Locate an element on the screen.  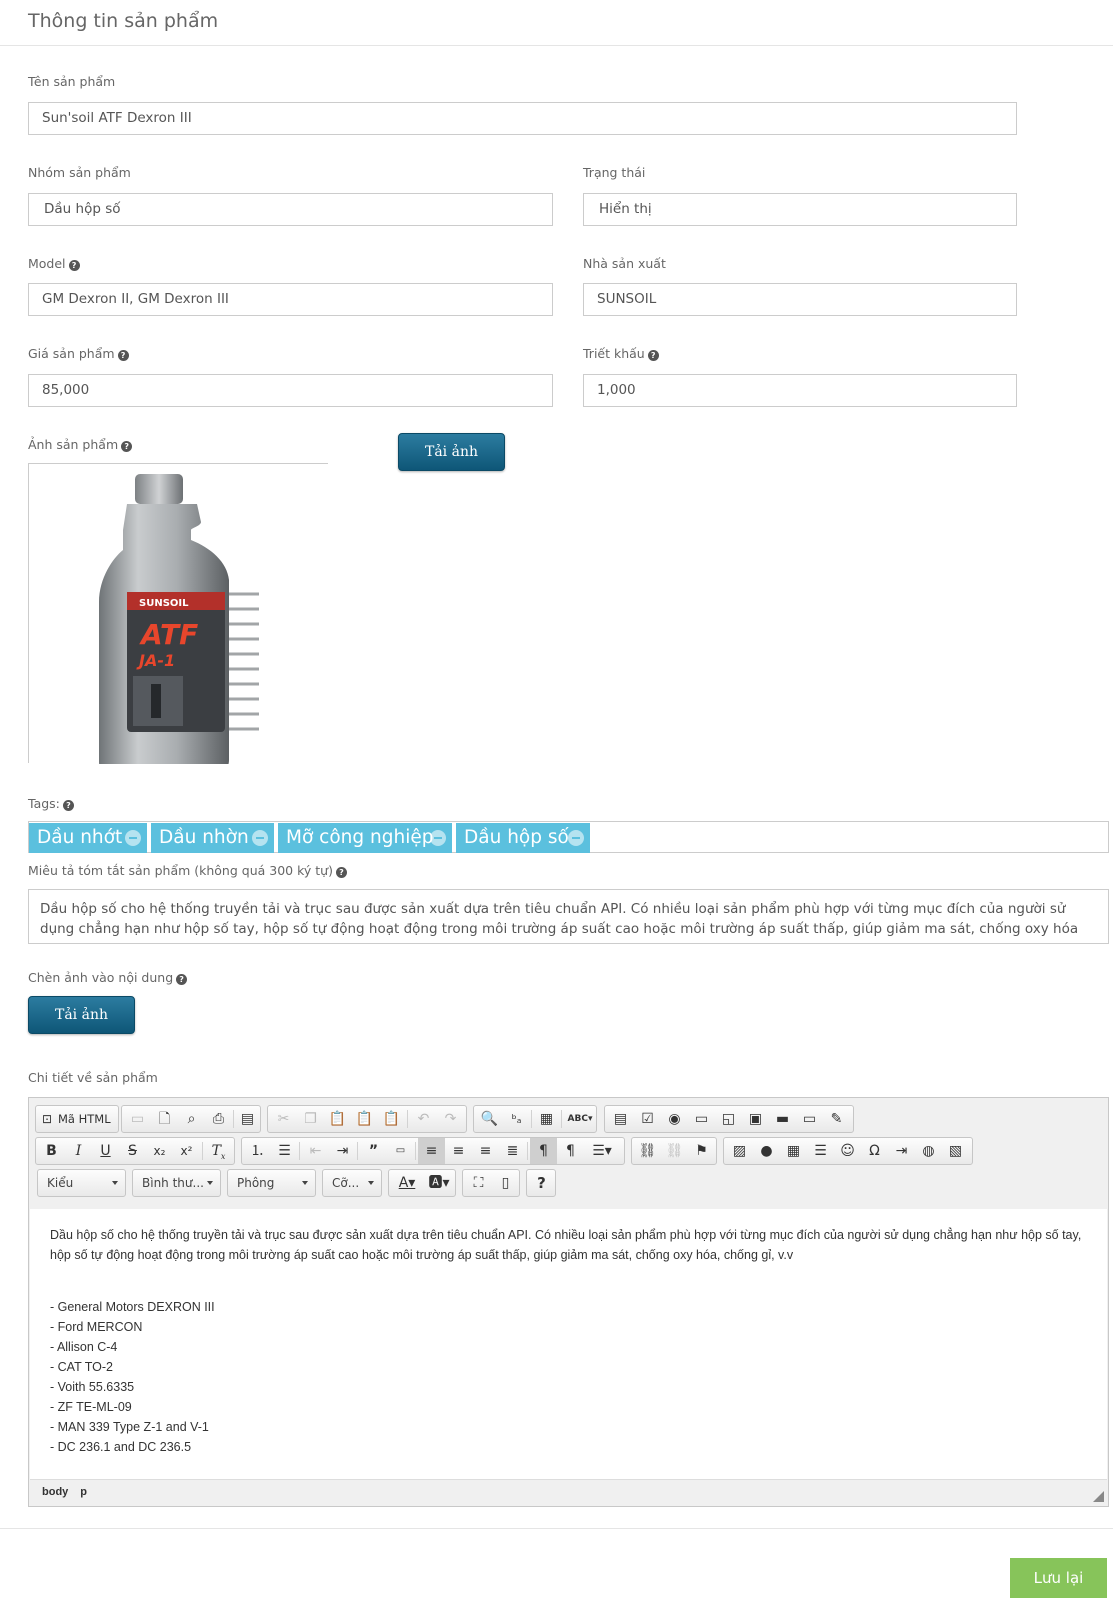
font-combo-label: Phông is located at coordinates (256, 1183).